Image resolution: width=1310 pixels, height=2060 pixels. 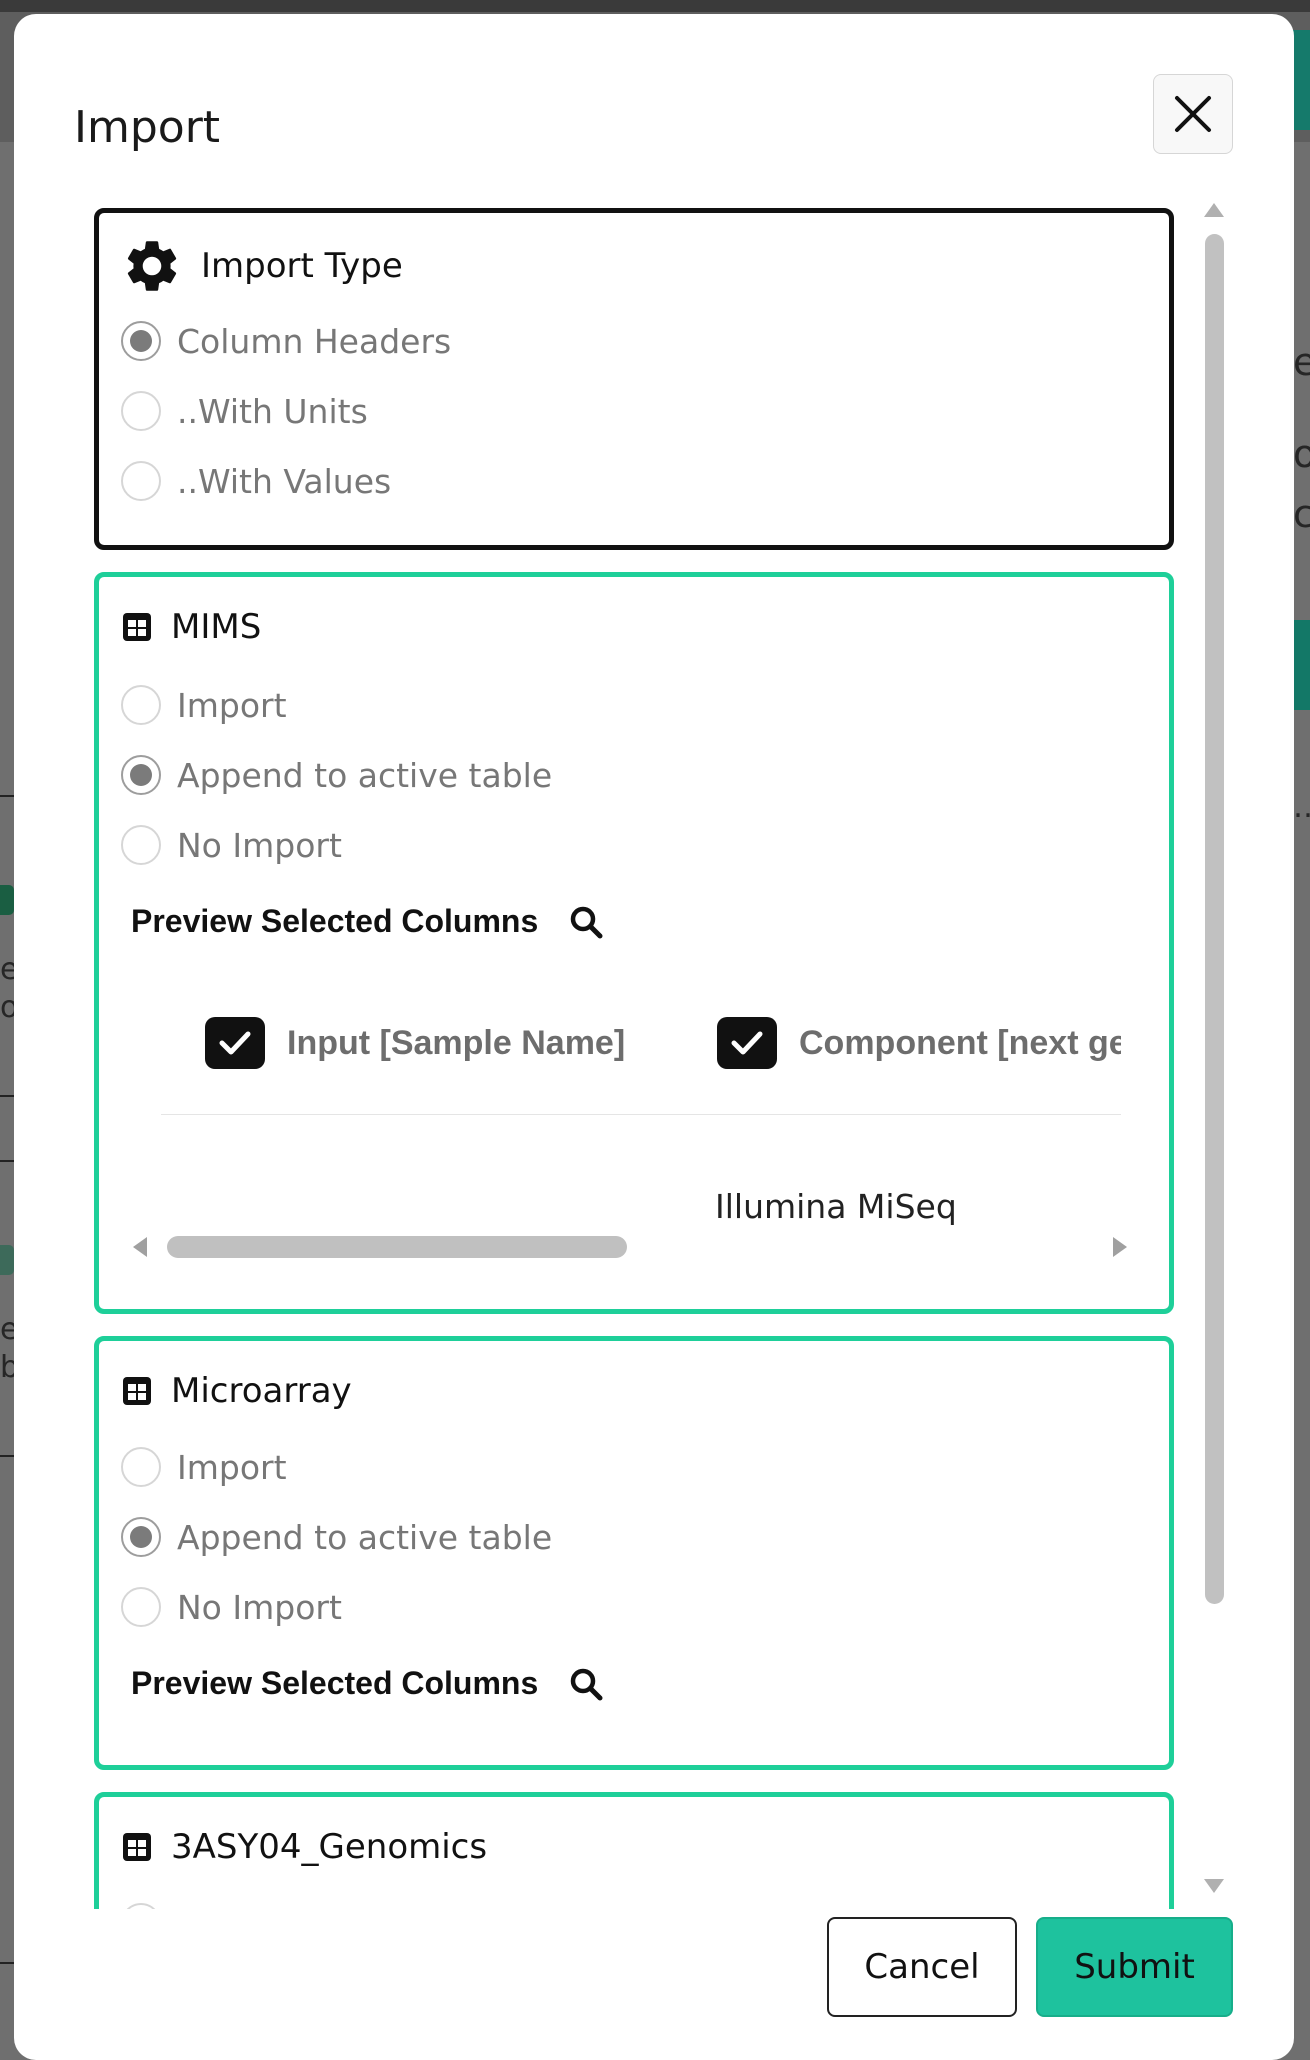 What do you see at coordinates (284, 481) in the screenshot?
I see `radio-label: ..With Values` at bounding box center [284, 481].